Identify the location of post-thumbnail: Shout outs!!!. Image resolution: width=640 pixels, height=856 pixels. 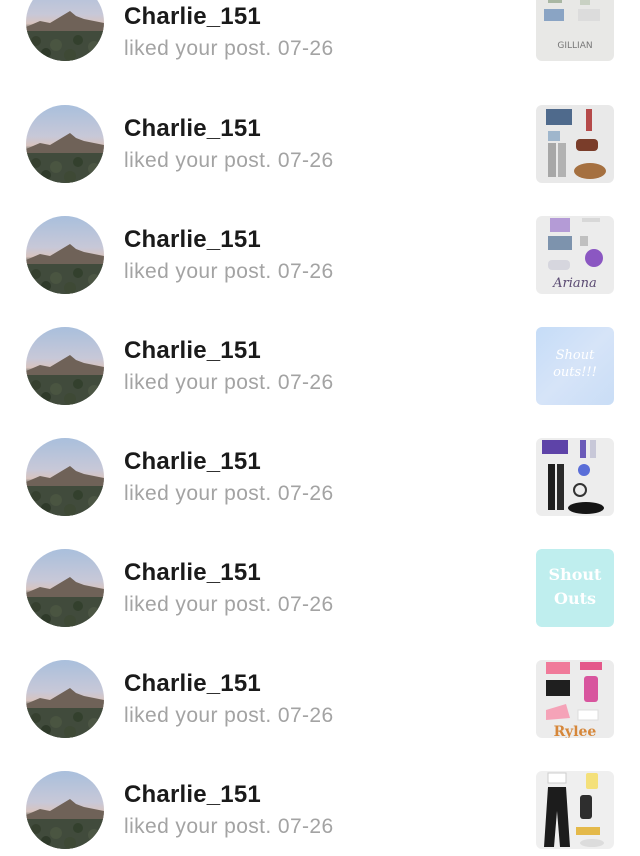
(575, 366).